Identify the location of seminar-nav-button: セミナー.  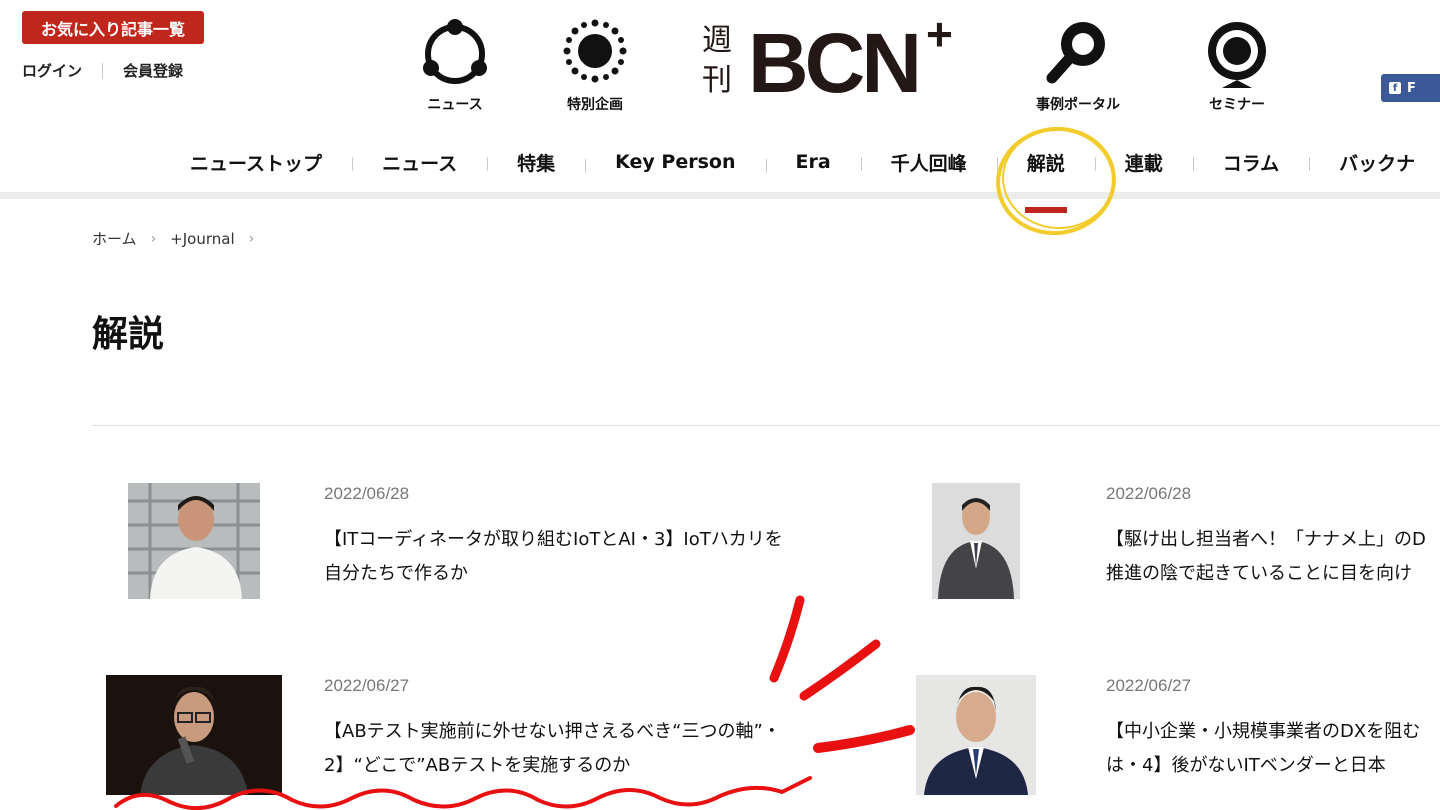
(1237, 64).